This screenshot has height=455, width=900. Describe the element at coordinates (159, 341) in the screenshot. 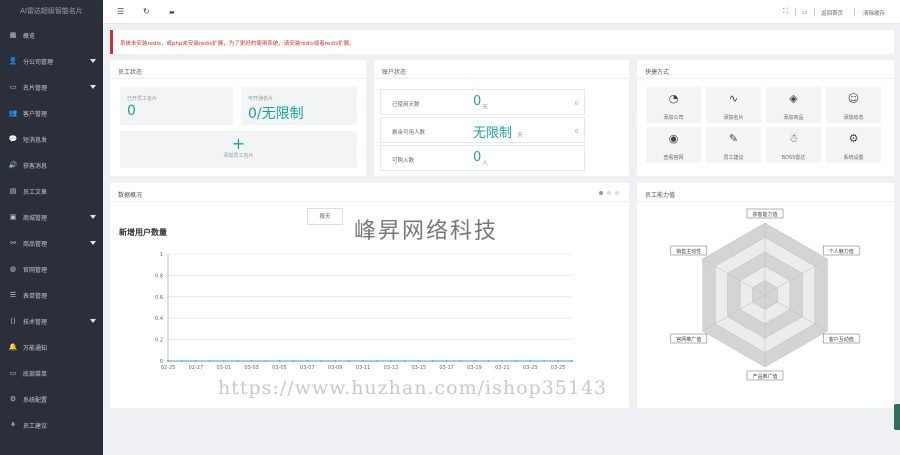

I see `y-tick-label: 0.2` at that location.